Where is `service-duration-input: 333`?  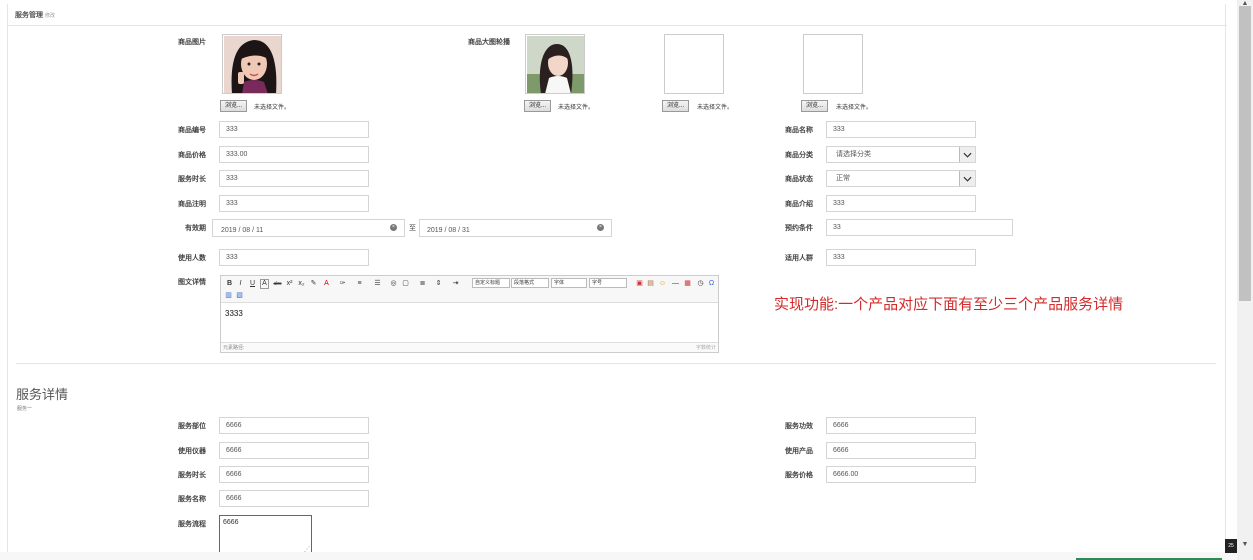 service-duration-input: 333 is located at coordinates (294, 178).